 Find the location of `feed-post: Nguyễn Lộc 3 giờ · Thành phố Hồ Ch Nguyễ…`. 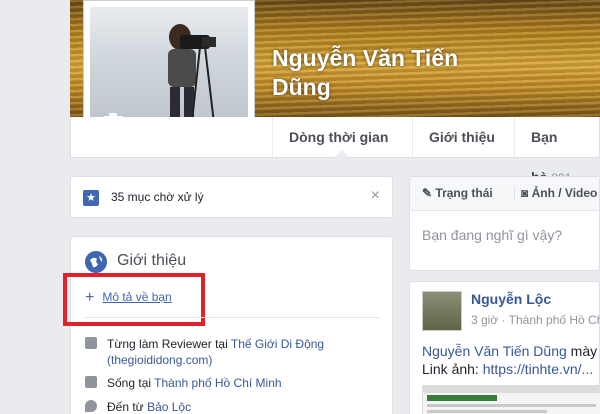

feed-post: Nguyễn Lộc 3 giờ · Thành phố Hồ Ch Nguyễ… is located at coordinates (504, 347).